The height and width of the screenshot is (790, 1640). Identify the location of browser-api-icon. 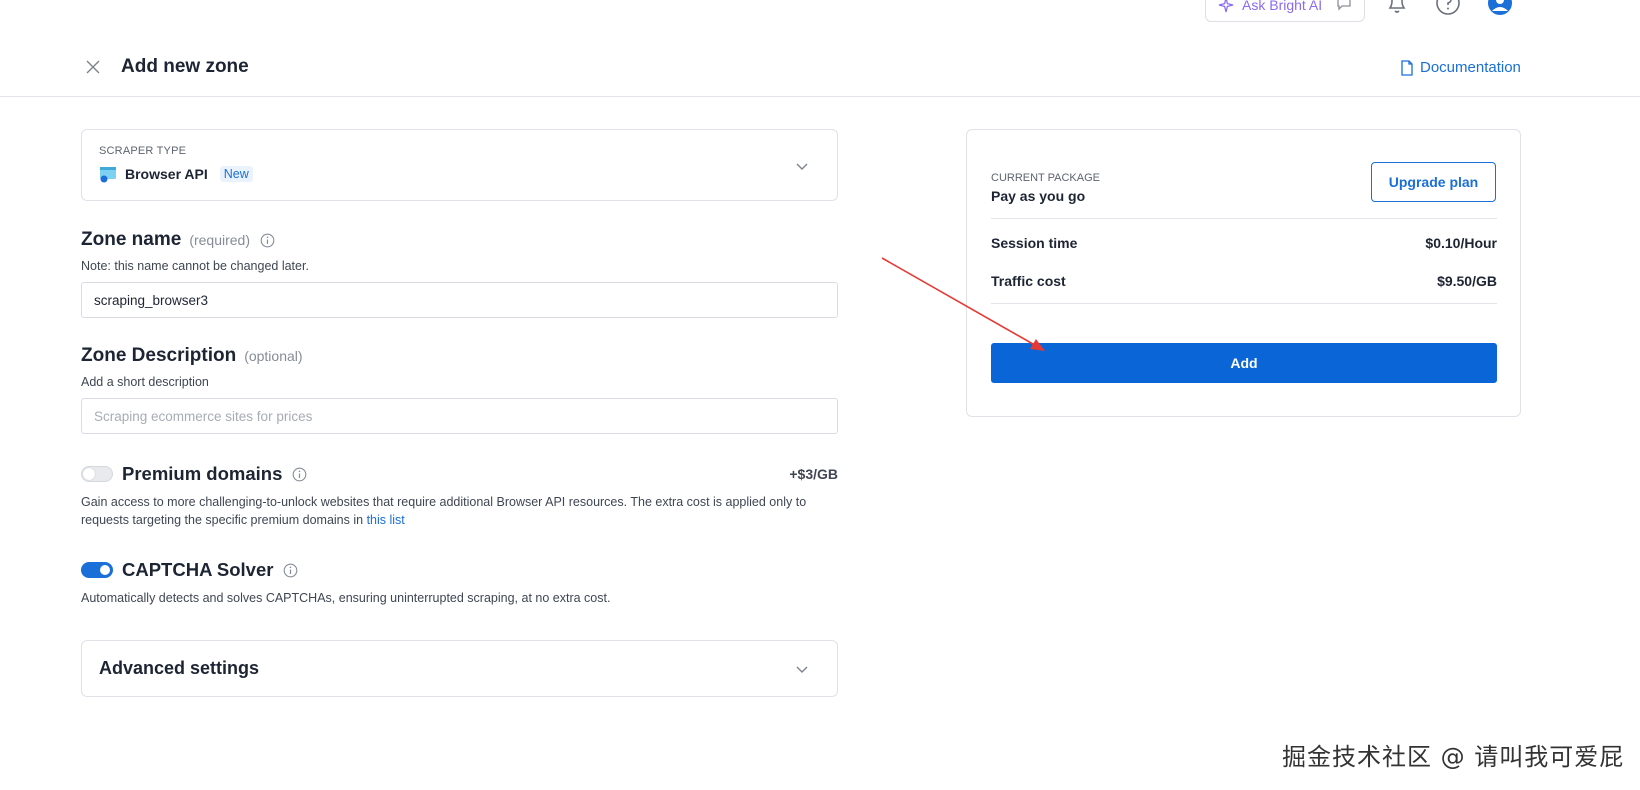
(108, 175).